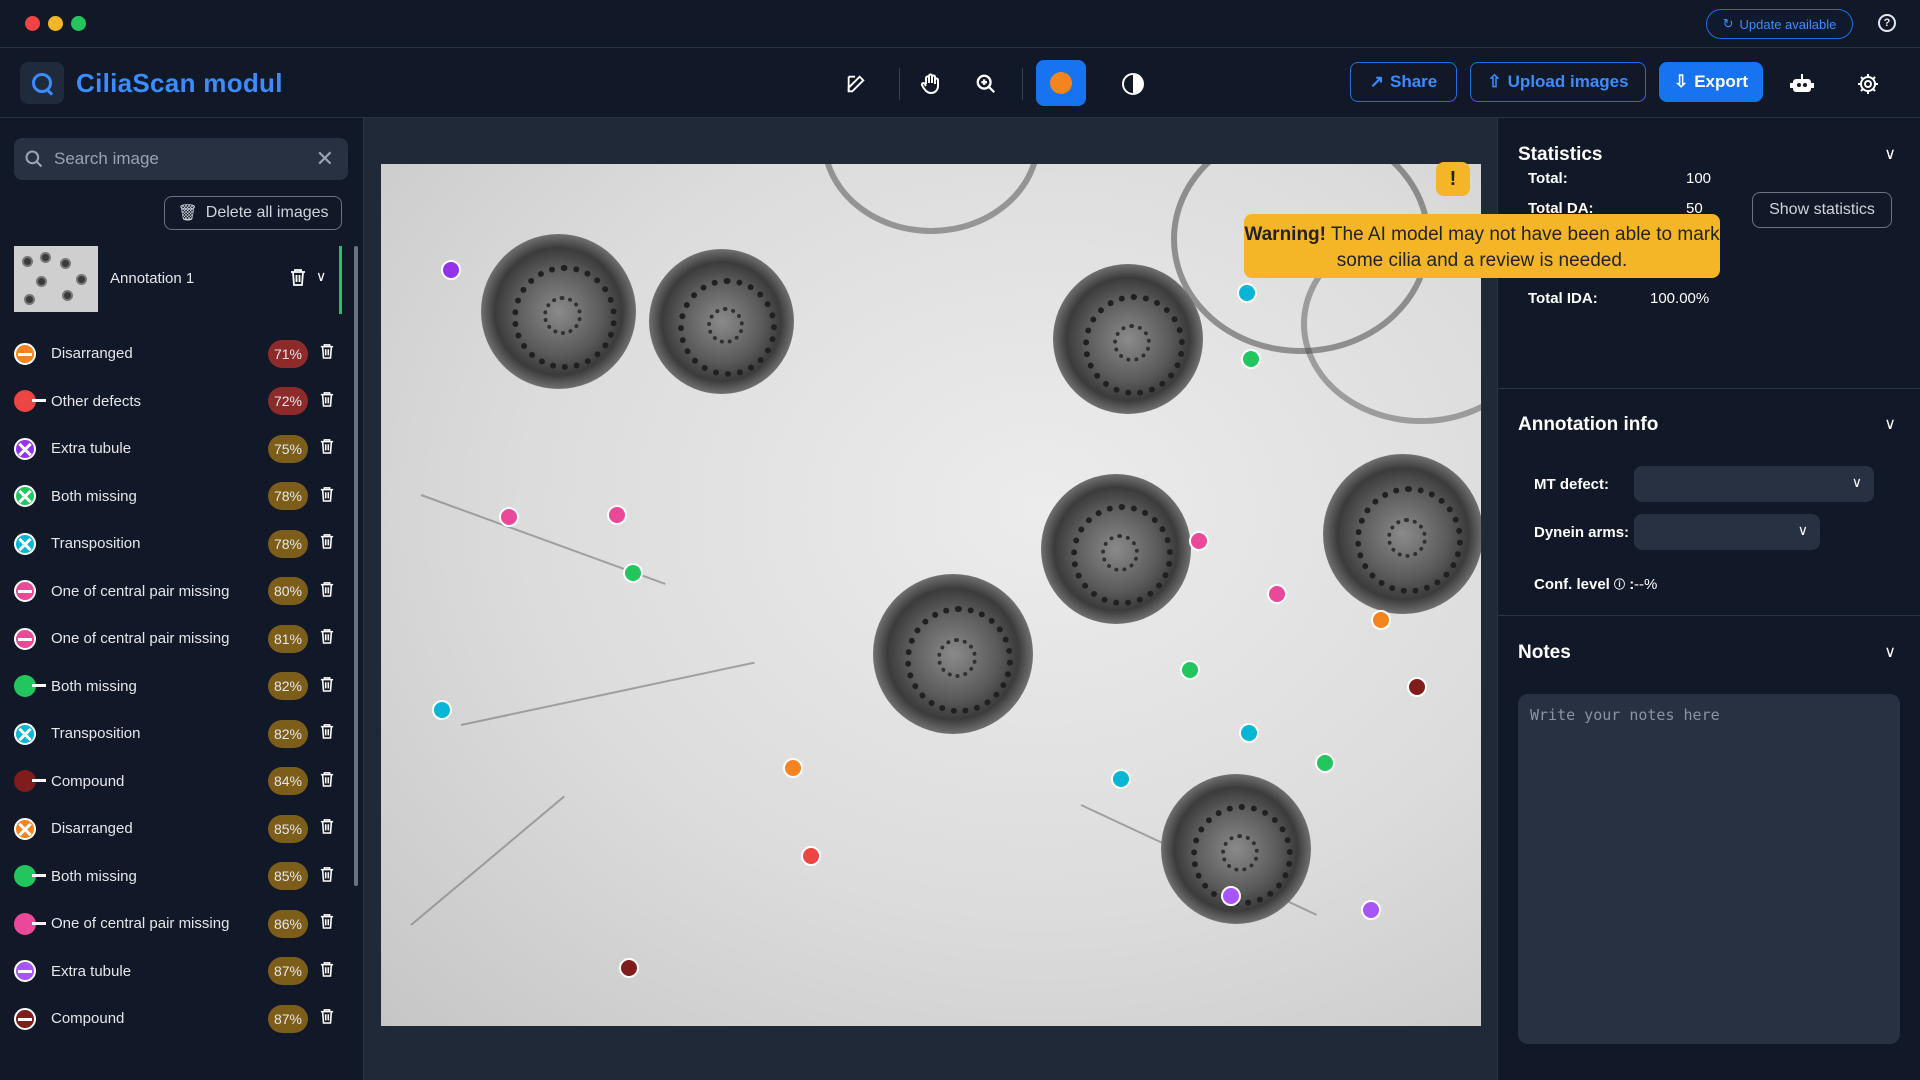  What do you see at coordinates (1558, 82) in the screenshot?
I see `upload-images-button: ⇧ Upload images` at bounding box center [1558, 82].